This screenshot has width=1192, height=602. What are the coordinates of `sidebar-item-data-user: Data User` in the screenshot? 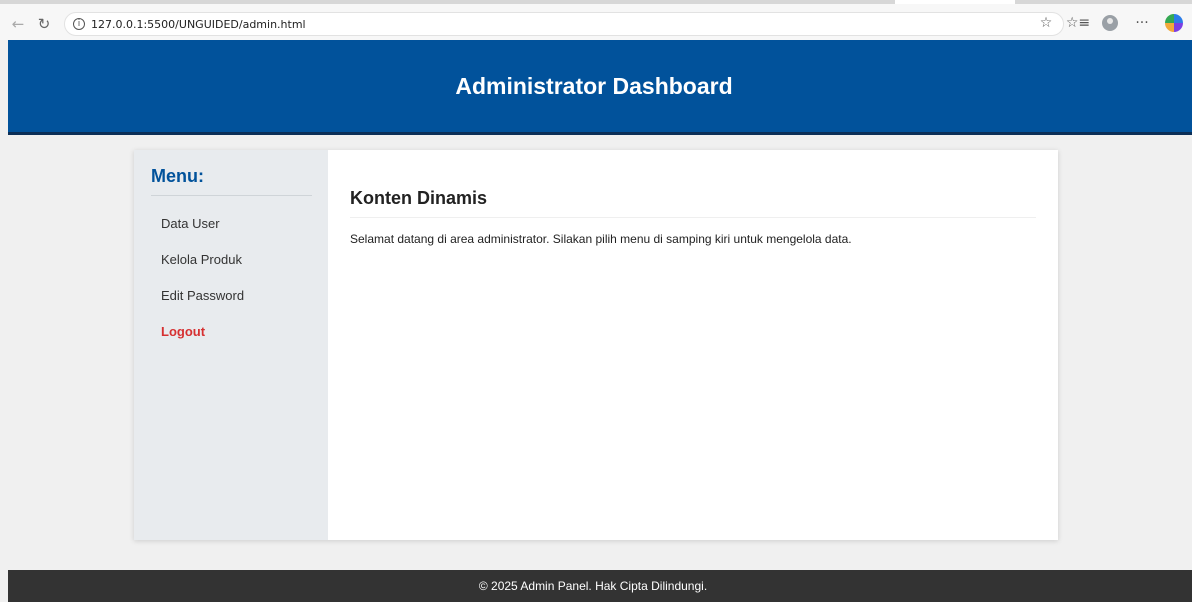 It's located at (231, 223).